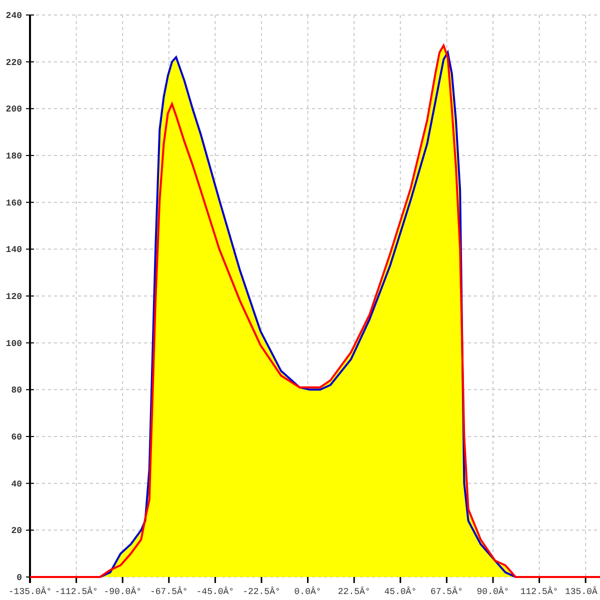 The width and height of the screenshot is (600, 600). Describe the element at coordinates (76, 592) in the screenshot. I see `axis-tick-label: -112.5Â°` at that location.